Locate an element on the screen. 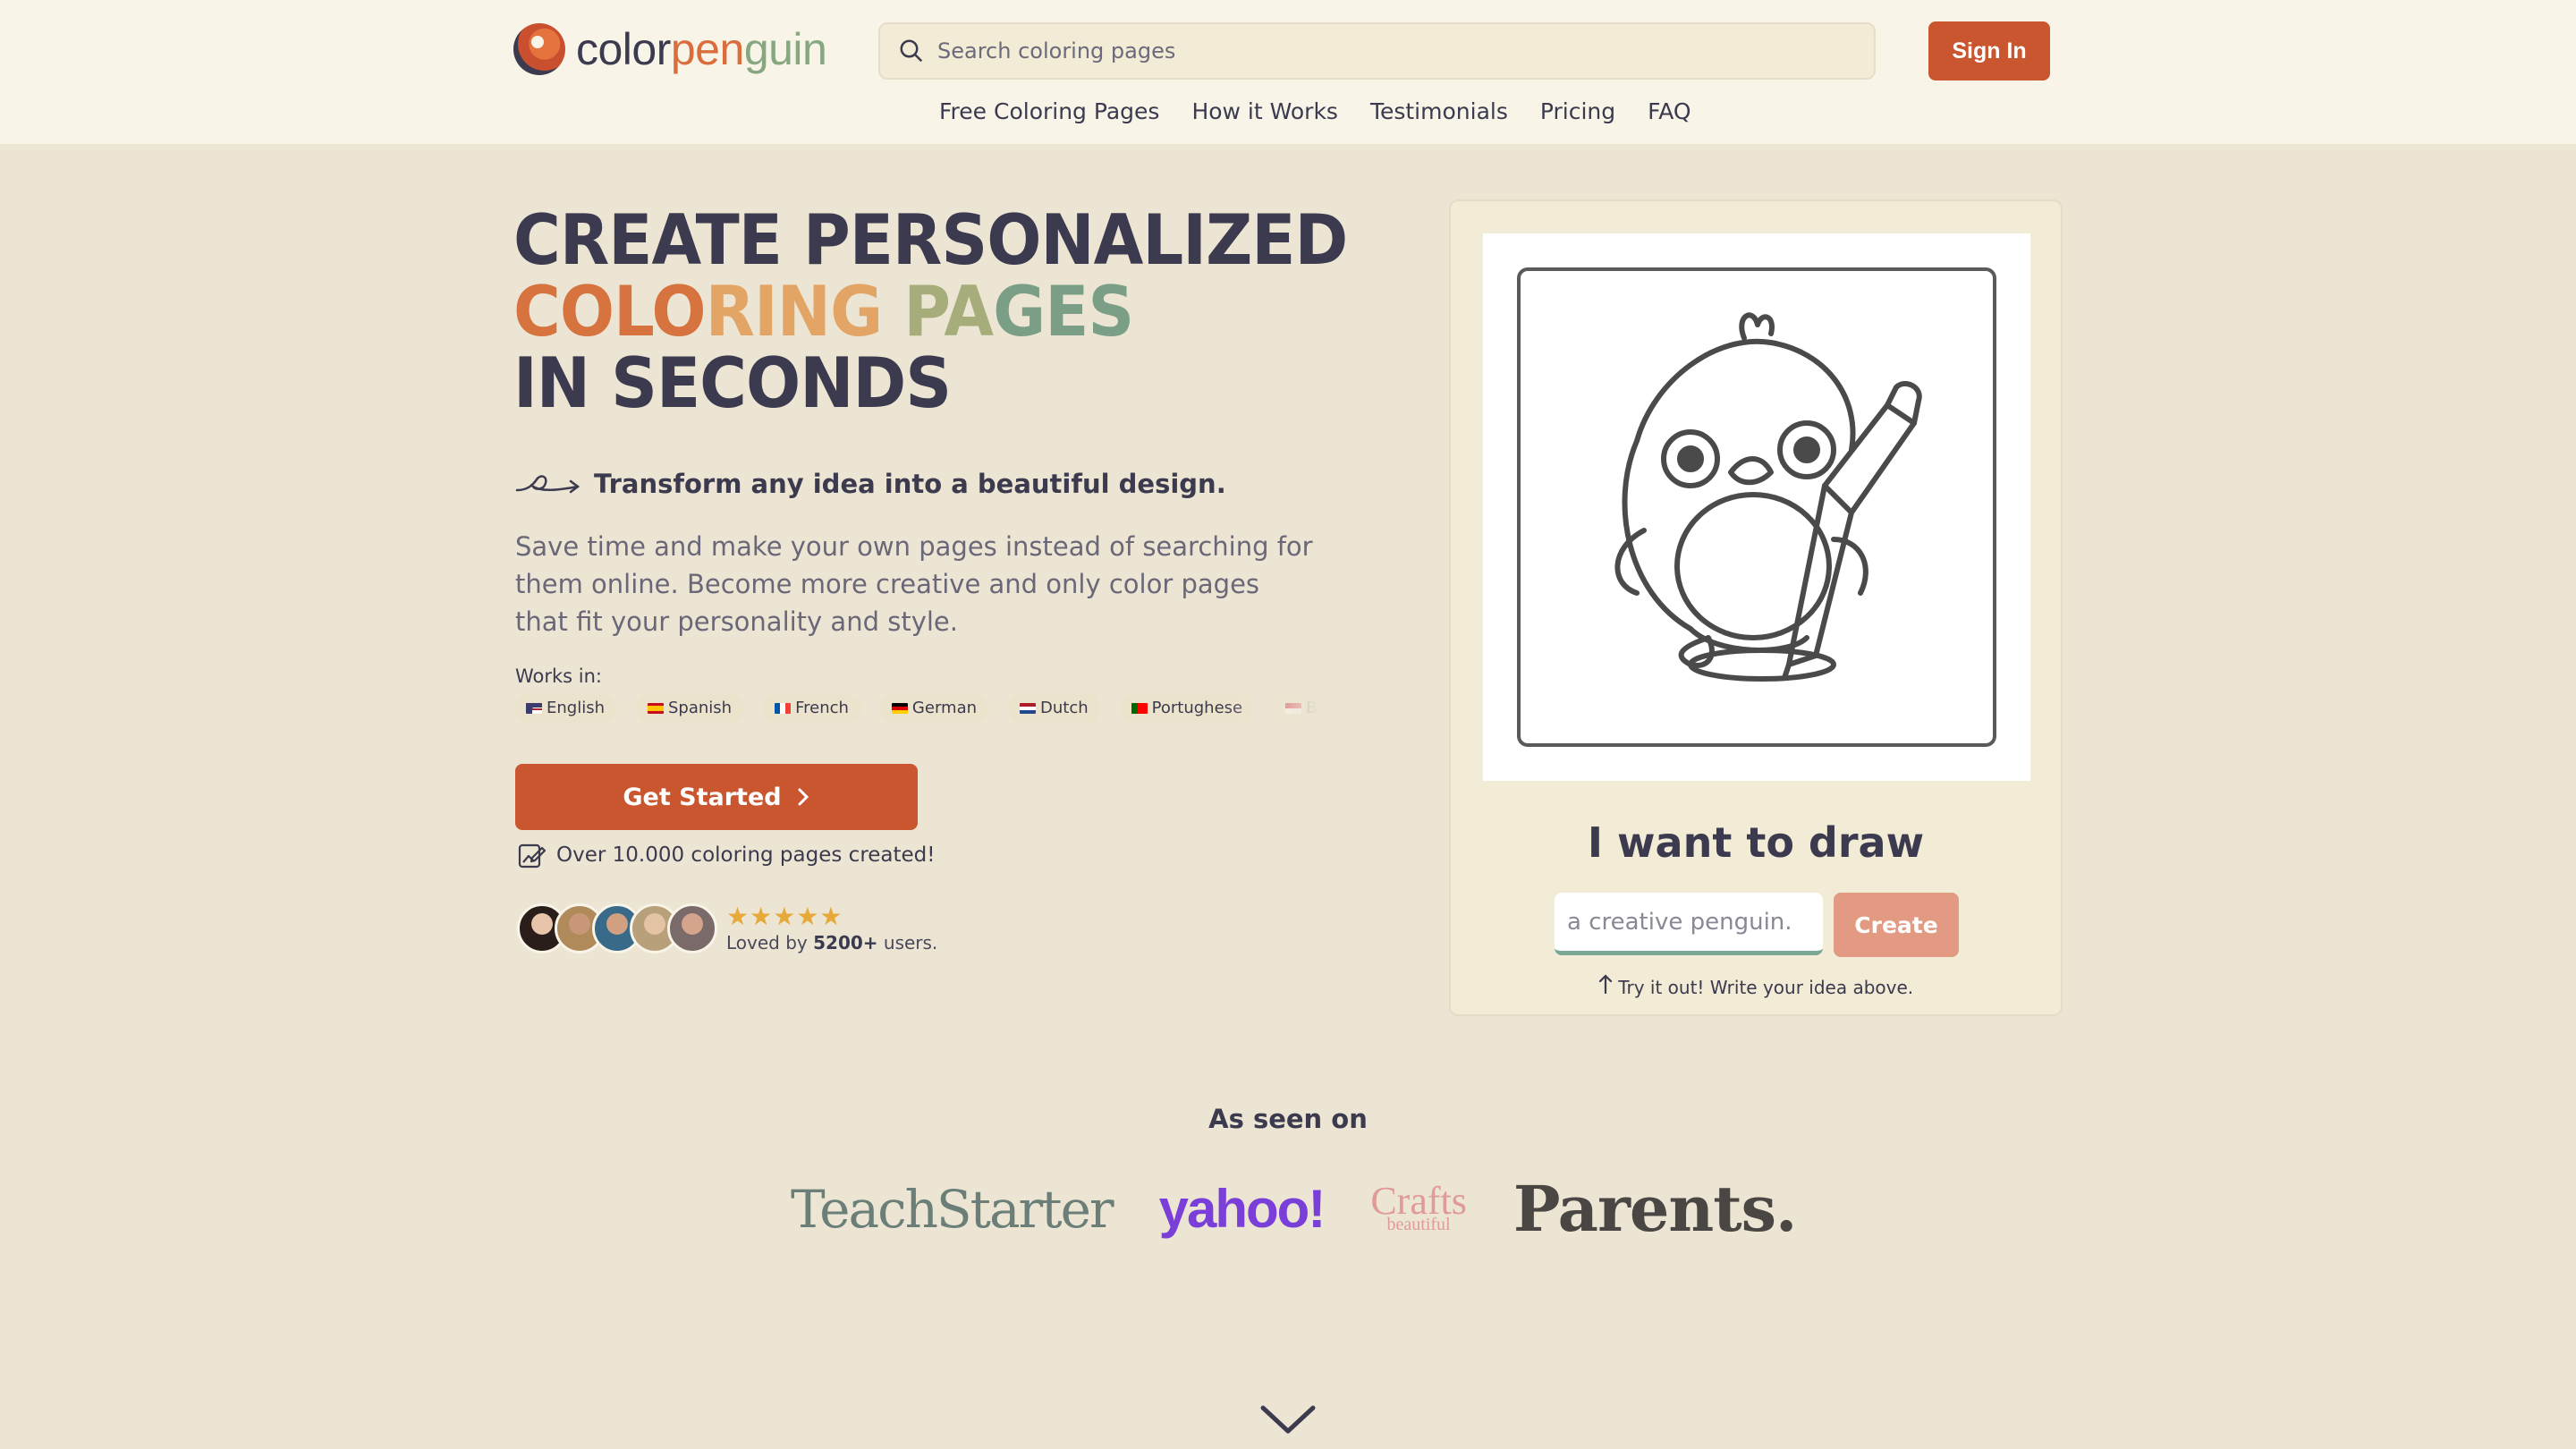 This screenshot has width=2576, height=1449. hero-title-line-2: Coloring pages is located at coordinates (823, 311).